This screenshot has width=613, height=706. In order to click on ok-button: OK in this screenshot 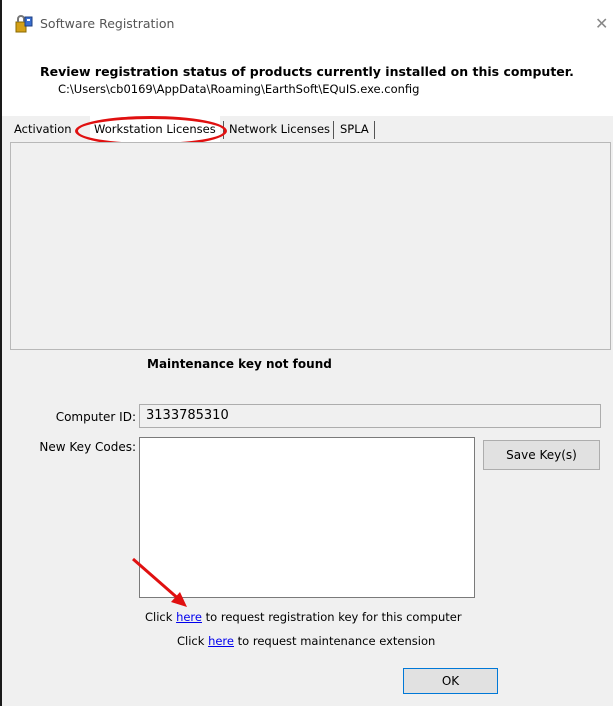, I will do `click(450, 681)`.